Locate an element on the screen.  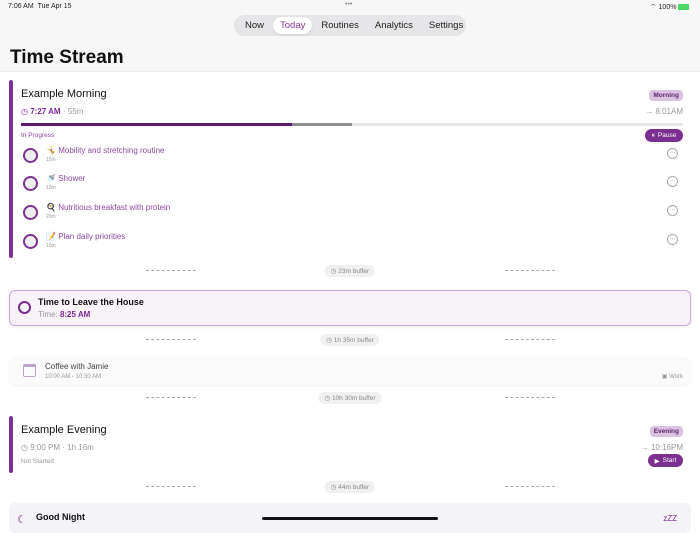
event-time: 10:00 AM - 10:30 AM is located at coordinates (73, 377).